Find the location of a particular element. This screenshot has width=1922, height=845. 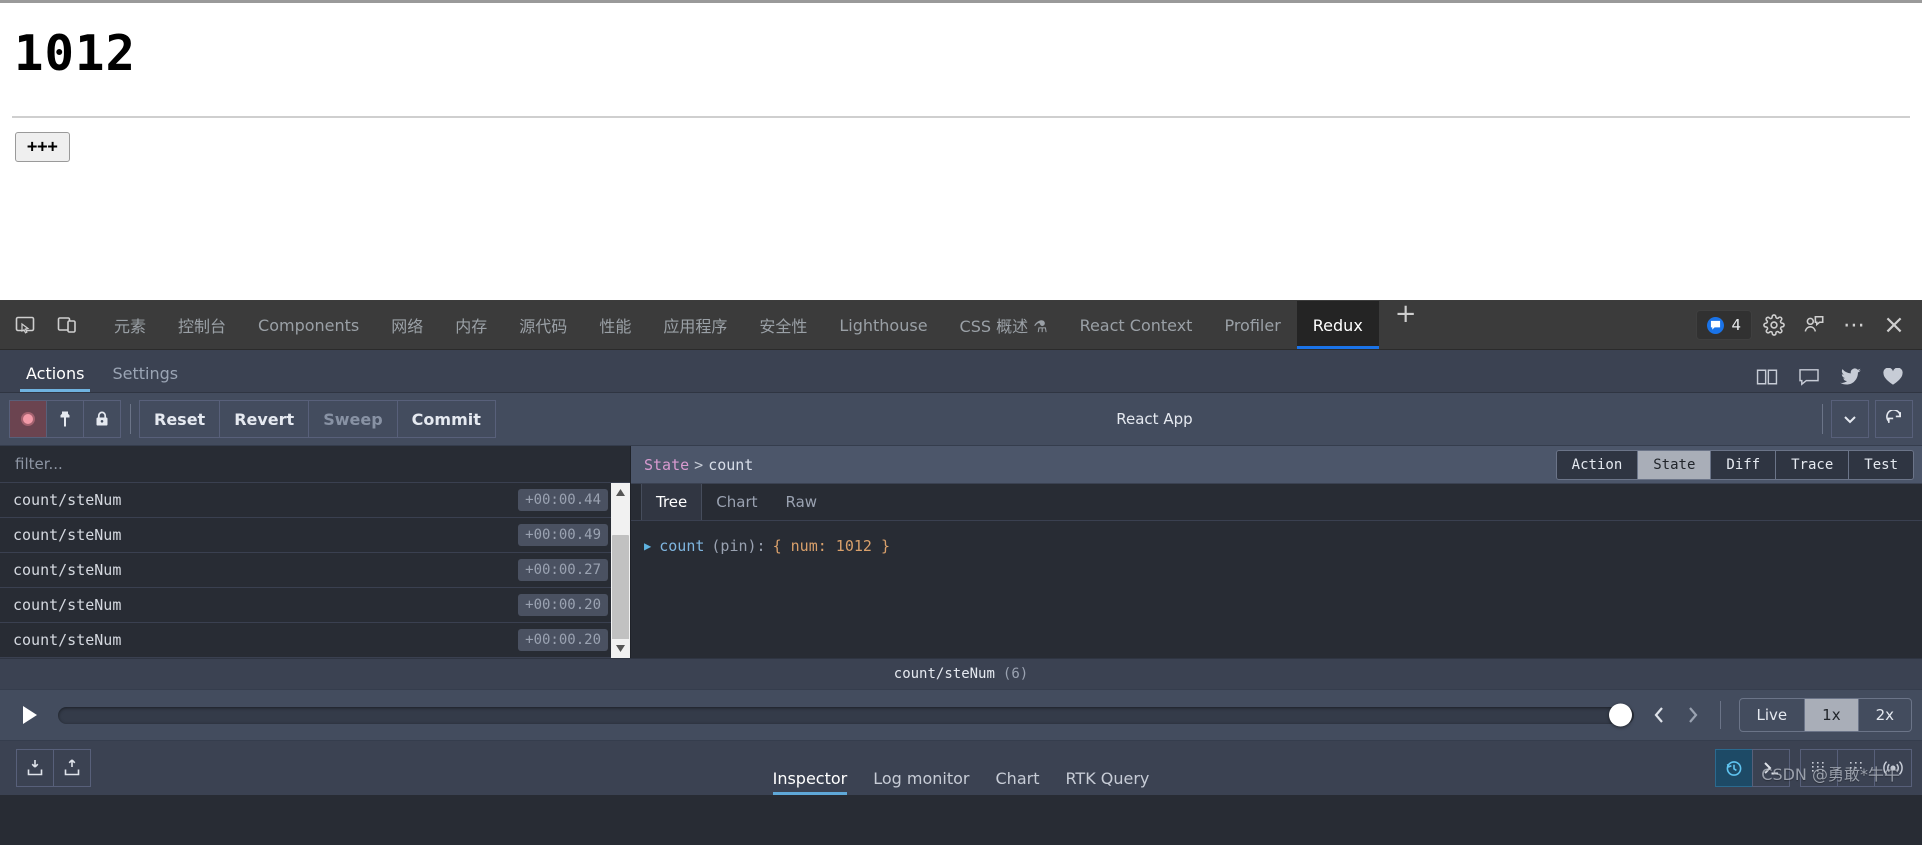

table-row: count/steNum +00:00.44 is located at coordinates (315, 500).